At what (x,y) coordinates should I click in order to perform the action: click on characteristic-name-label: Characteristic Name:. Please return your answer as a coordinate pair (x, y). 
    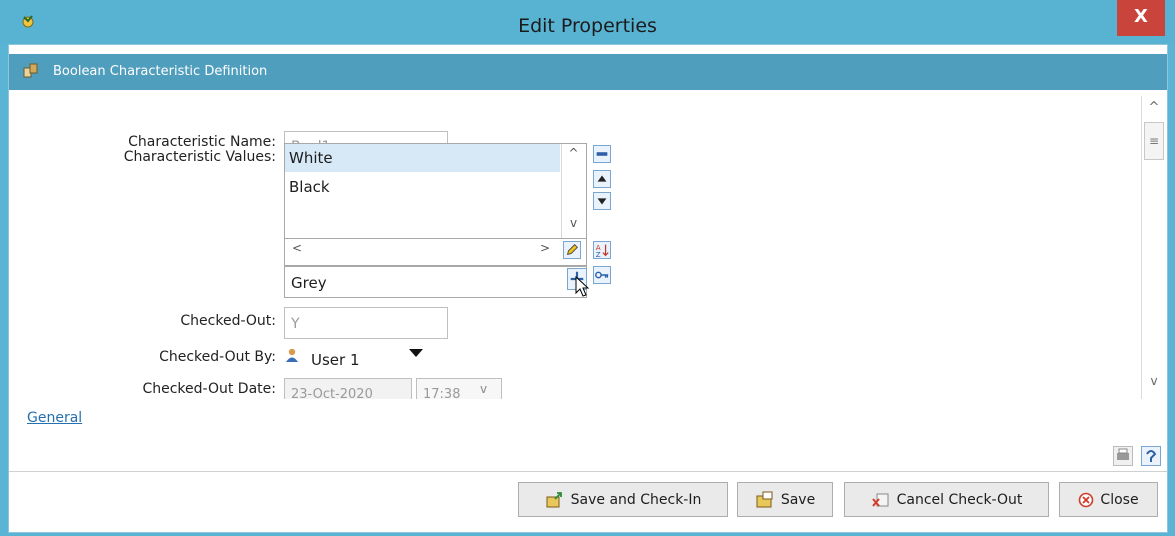
    Looking at the image, I should click on (202, 142).